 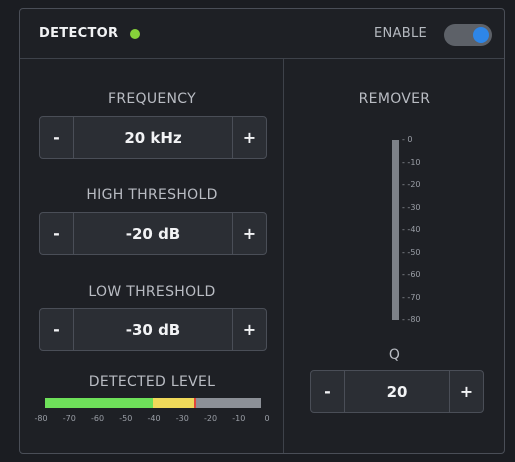 I want to click on enable-label: ENABLE, so click(x=401, y=33).